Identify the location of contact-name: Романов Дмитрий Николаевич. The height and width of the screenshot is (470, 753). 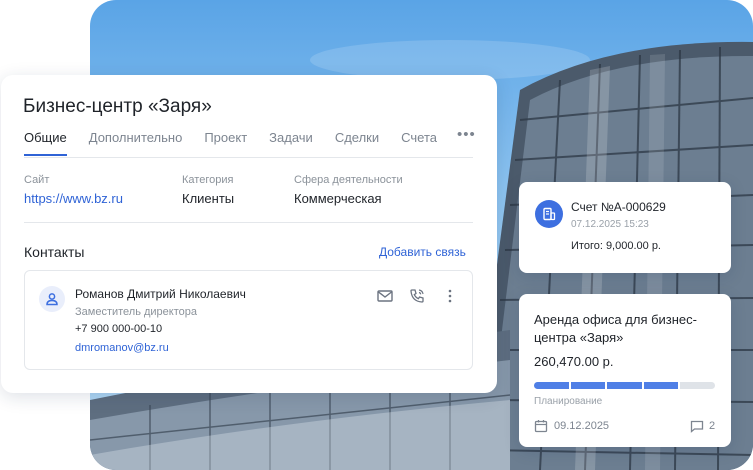
(160, 294).